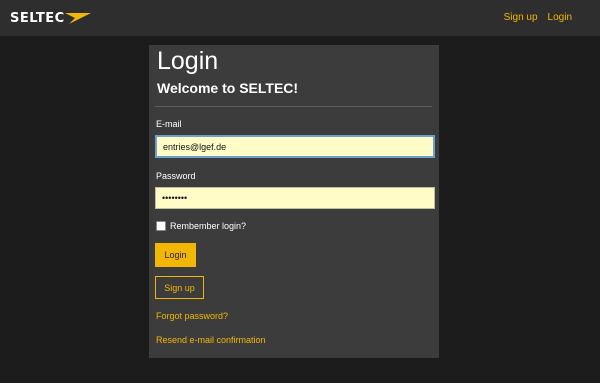 The height and width of the screenshot is (383, 600). I want to click on forgot-password-link: Forgot password?, so click(192, 316).